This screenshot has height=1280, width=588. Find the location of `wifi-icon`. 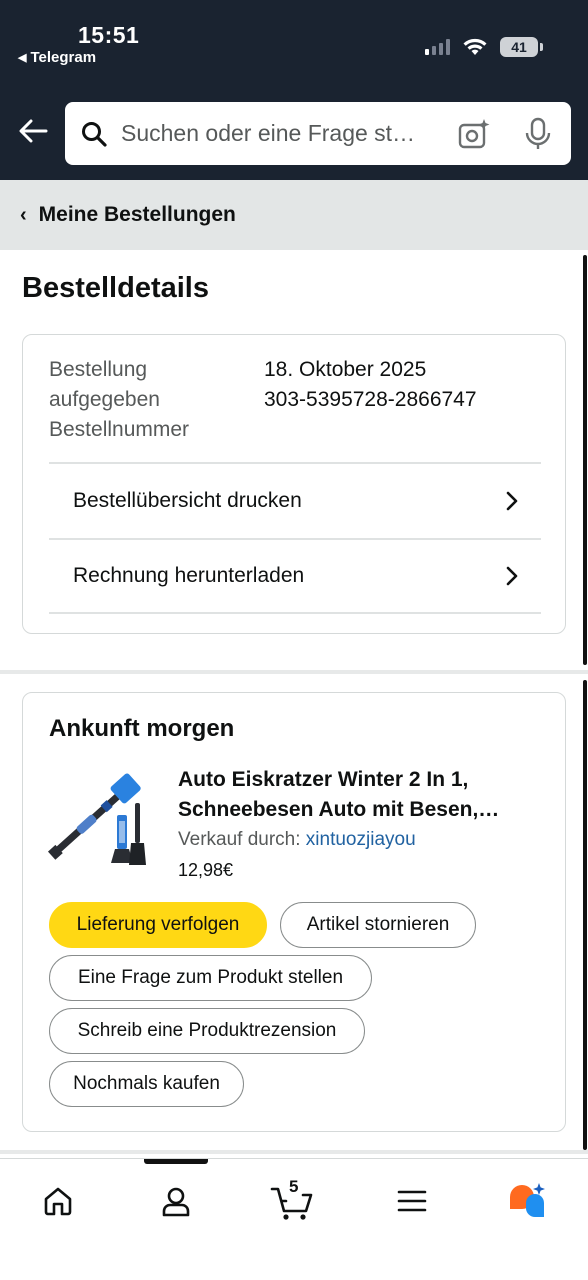

wifi-icon is located at coordinates (475, 46).